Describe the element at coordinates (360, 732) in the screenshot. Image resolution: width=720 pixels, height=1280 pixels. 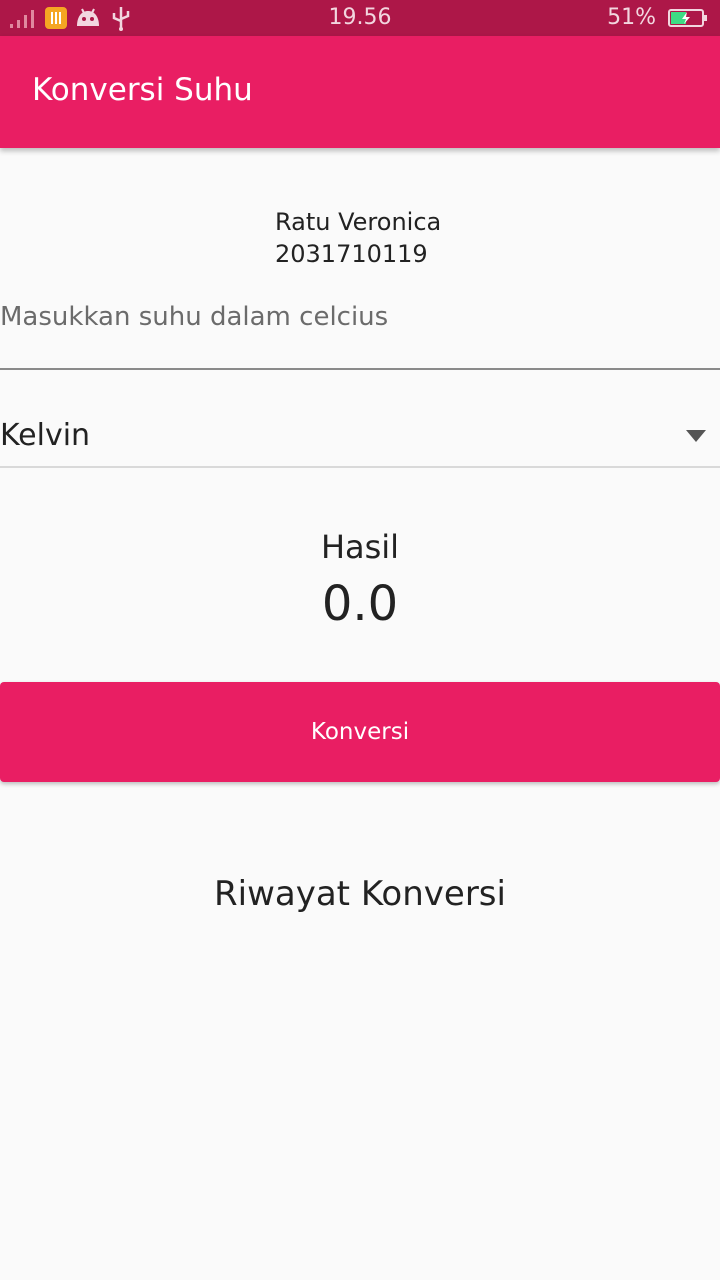
I see `convert-button: Konversi` at that location.